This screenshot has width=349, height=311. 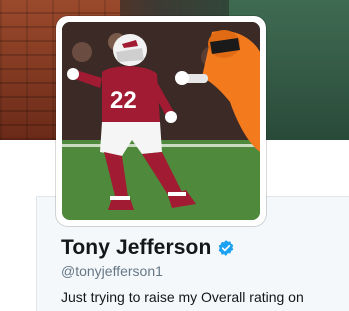 I want to click on profile-handle: @tonyjefferson1, so click(x=112, y=271).